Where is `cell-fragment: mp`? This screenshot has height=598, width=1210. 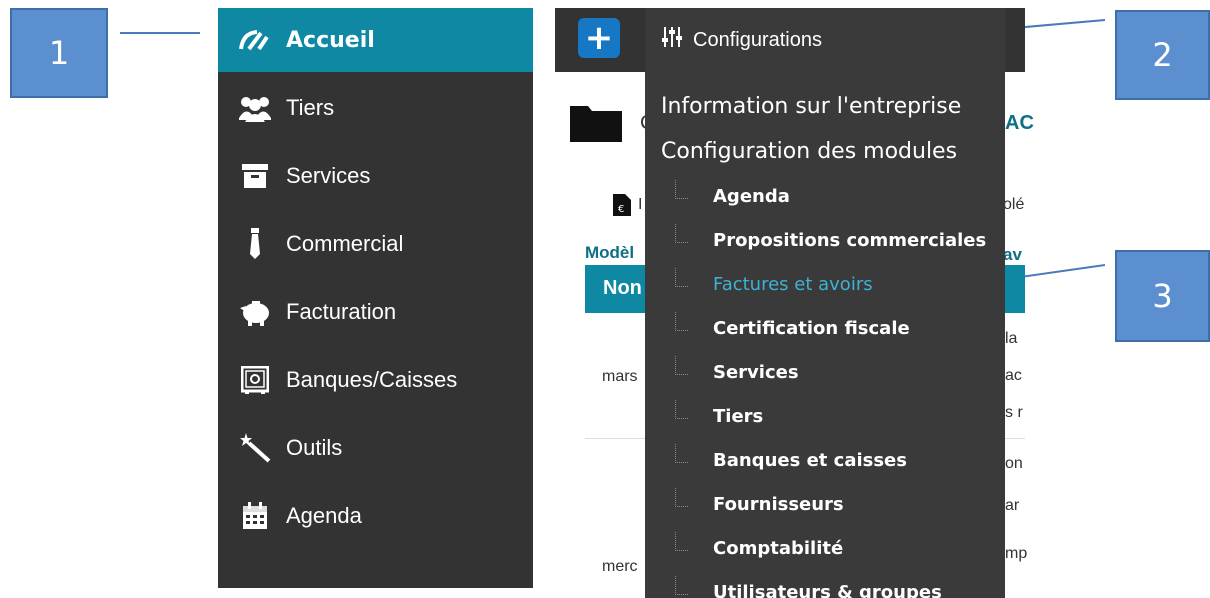 cell-fragment: mp is located at coordinates (1016, 553).